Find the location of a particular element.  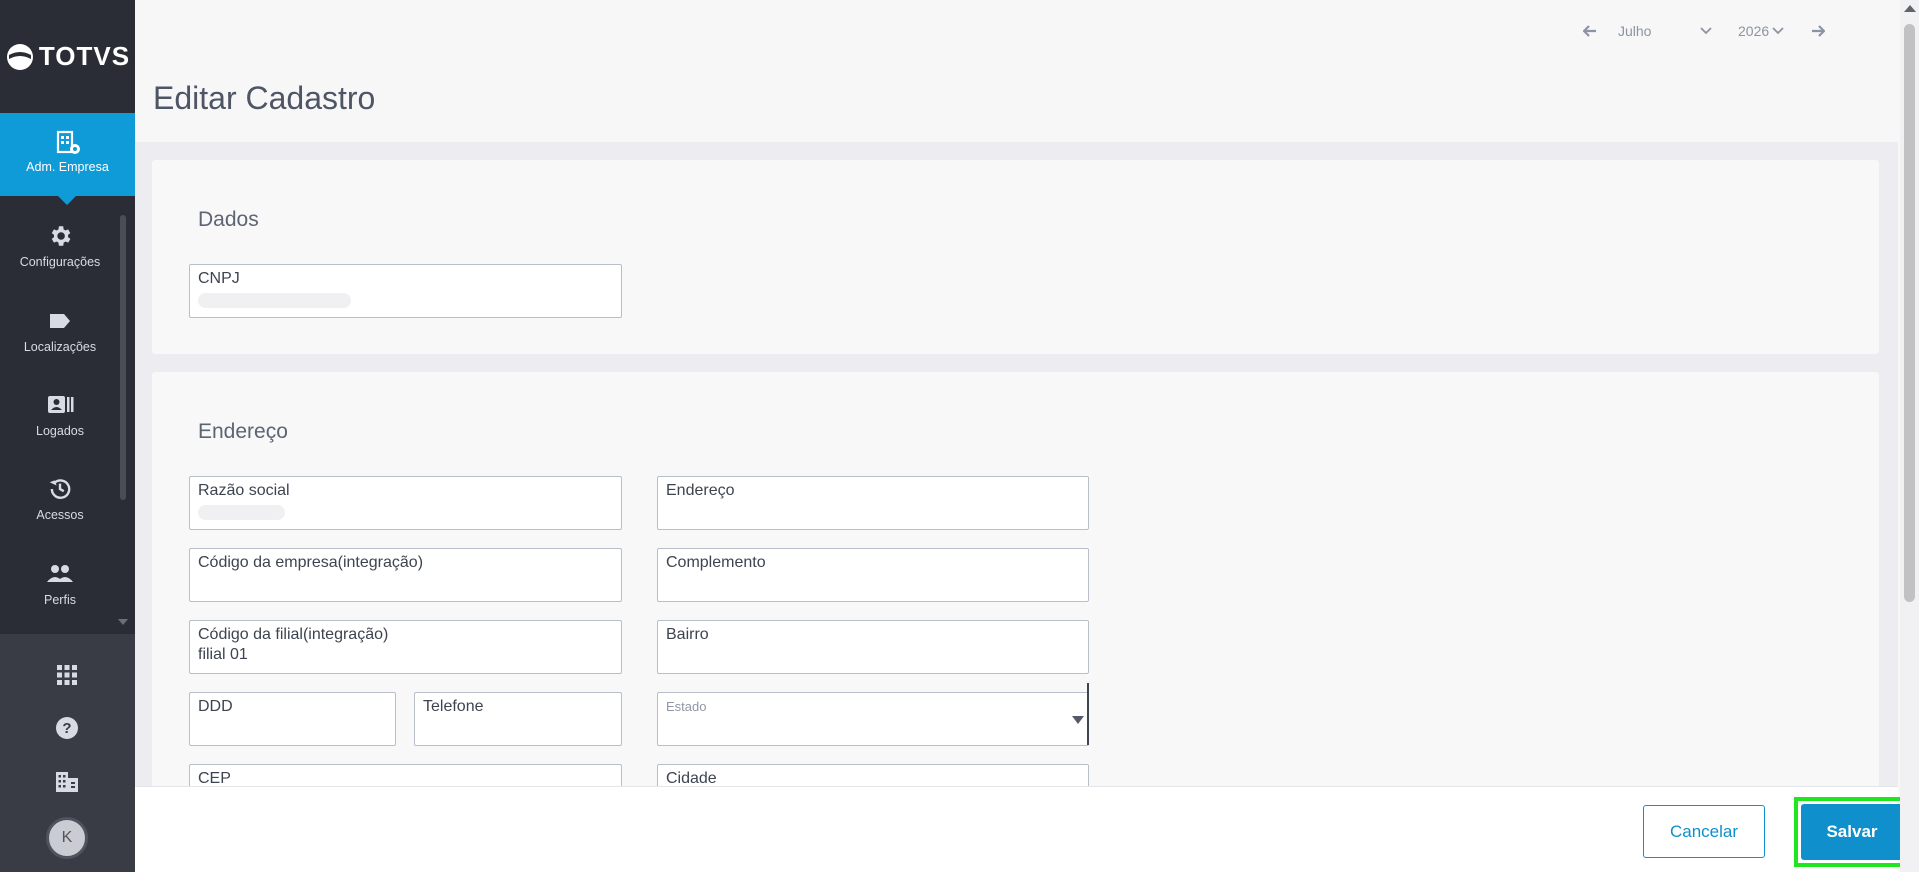

sidebar-item-adm-empresa: Adm. Empresa is located at coordinates (67, 159).